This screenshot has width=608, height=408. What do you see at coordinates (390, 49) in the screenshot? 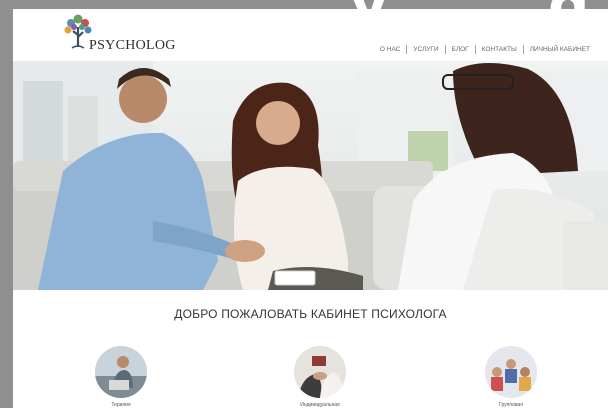
I see `nav-item-about: О НАС` at bounding box center [390, 49].